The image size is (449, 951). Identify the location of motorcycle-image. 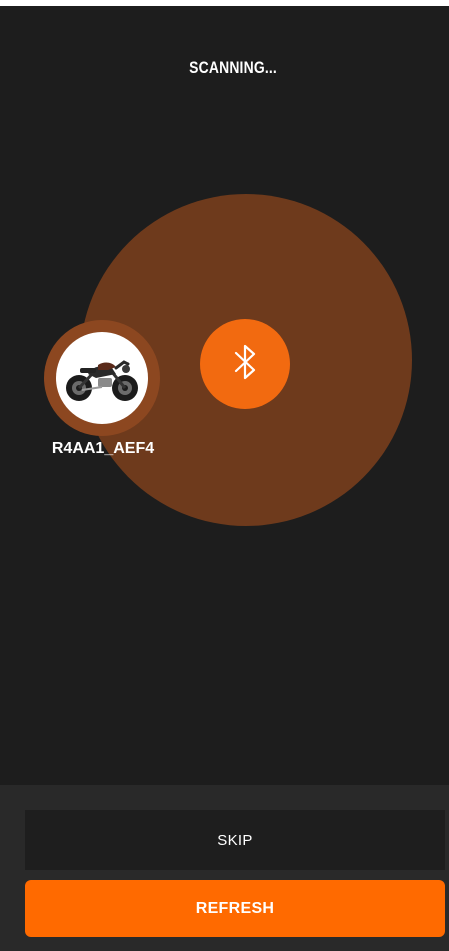
(102, 378).